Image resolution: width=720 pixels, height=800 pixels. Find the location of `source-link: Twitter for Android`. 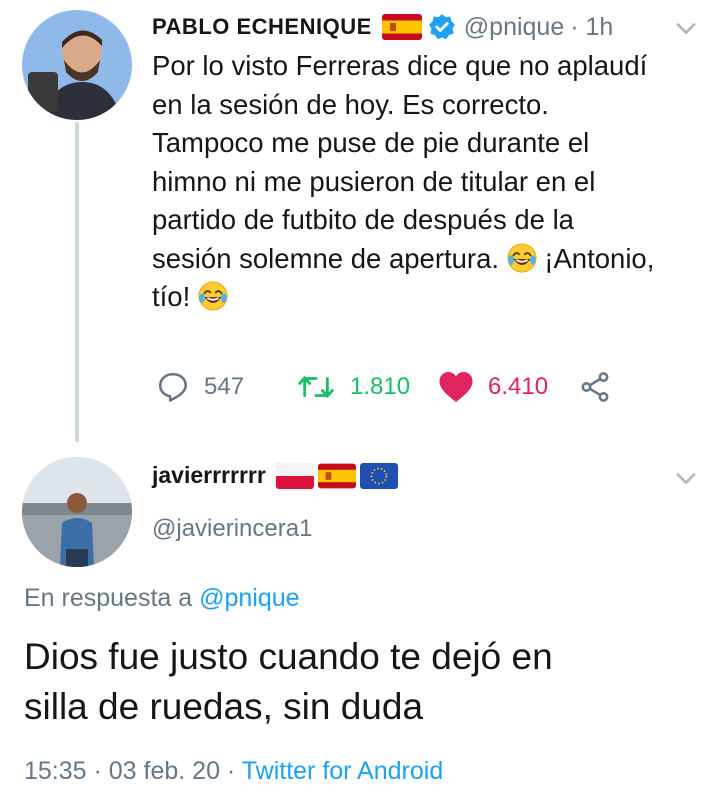

source-link: Twitter for Android is located at coordinates (342, 771).